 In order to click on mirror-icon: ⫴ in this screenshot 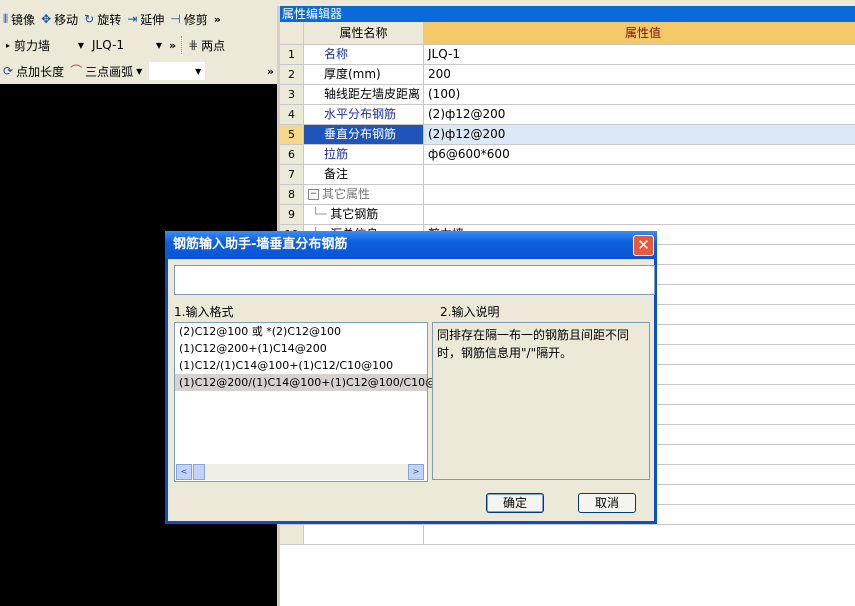, I will do `click(6, 19)`.